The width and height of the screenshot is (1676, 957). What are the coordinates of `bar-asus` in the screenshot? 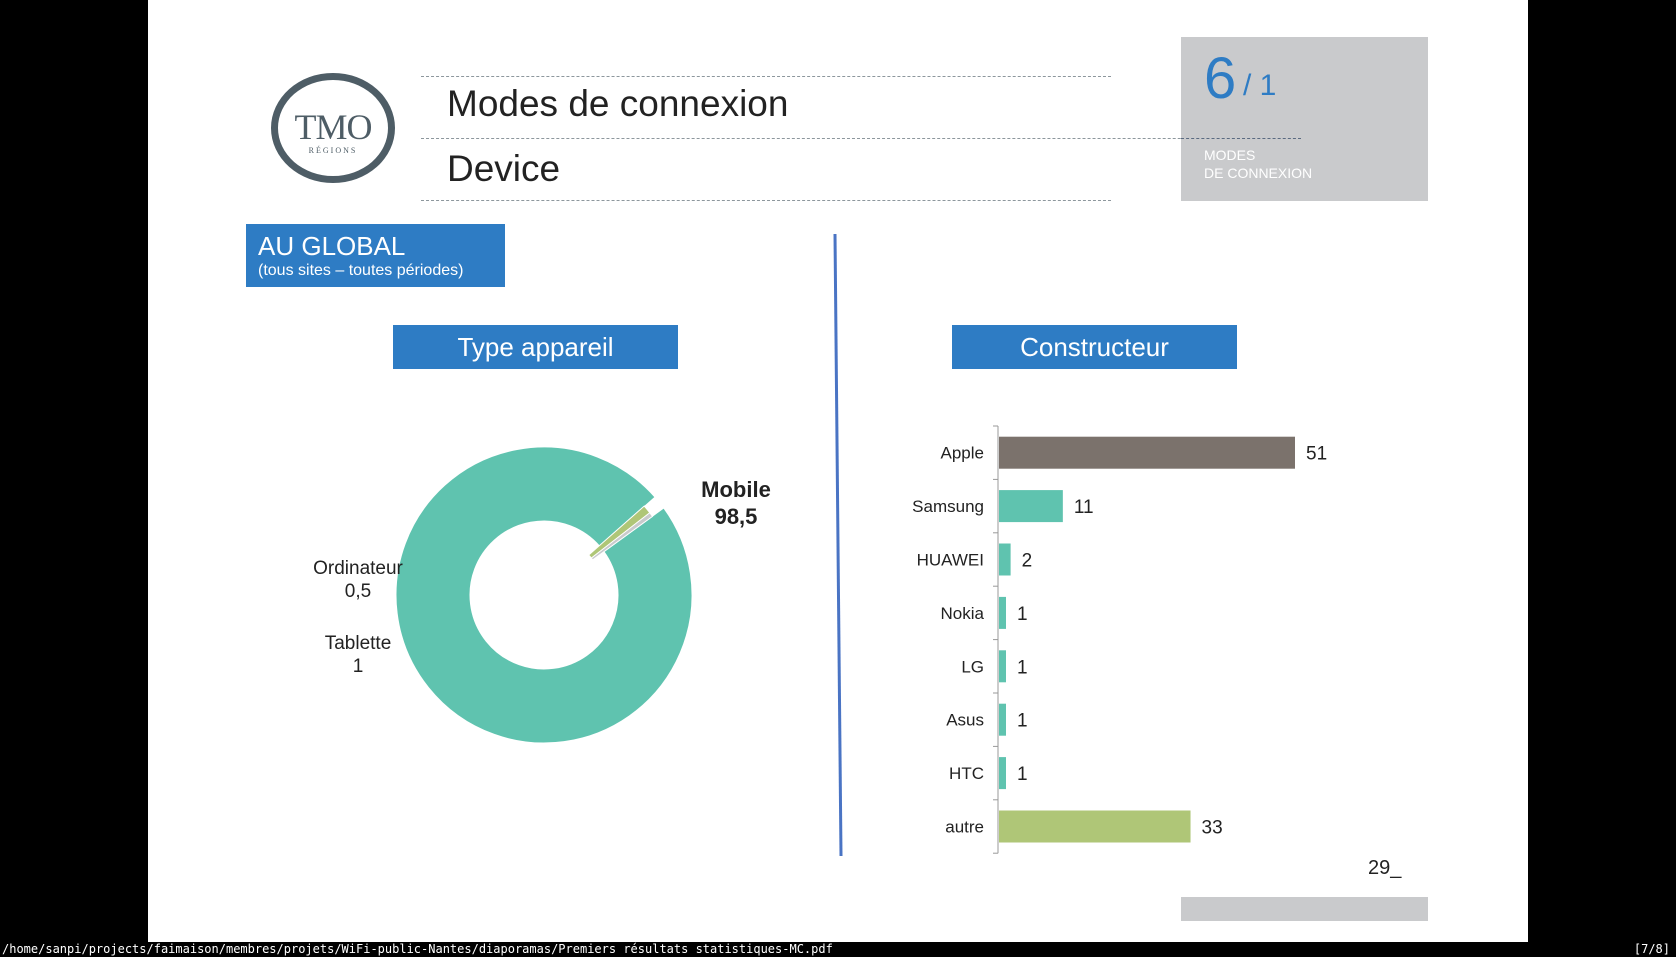 It's located at (1002, 719).